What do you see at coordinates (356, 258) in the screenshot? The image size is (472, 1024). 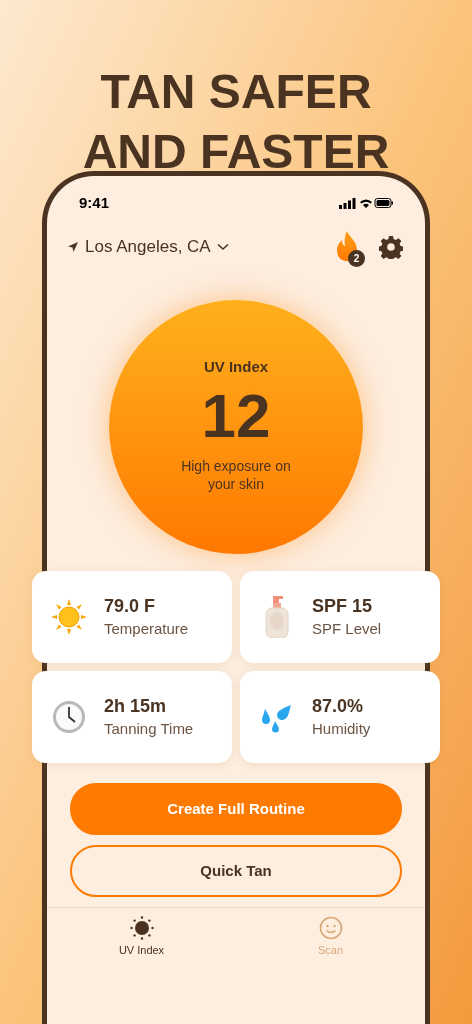 I see `streak-badge: 2` at bounding box center [356, 258].